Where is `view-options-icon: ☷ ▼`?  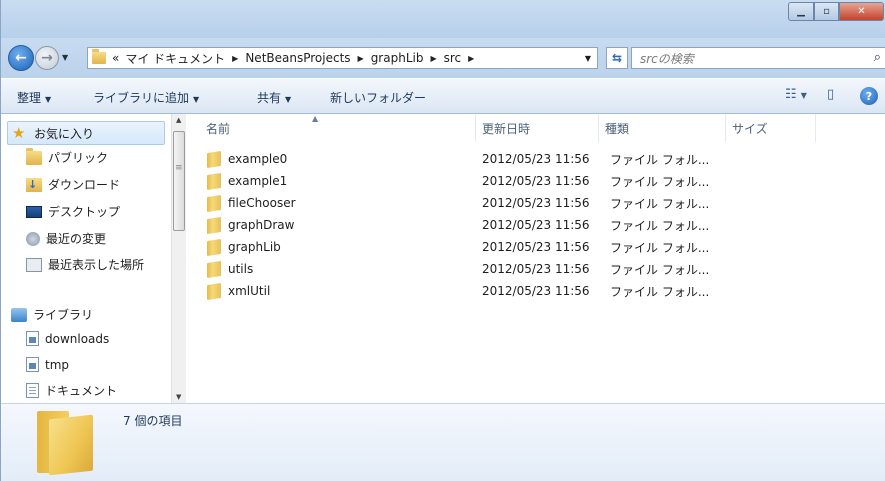
view-options-icon: ☷ ▼ is located at coordinates (796, 94).